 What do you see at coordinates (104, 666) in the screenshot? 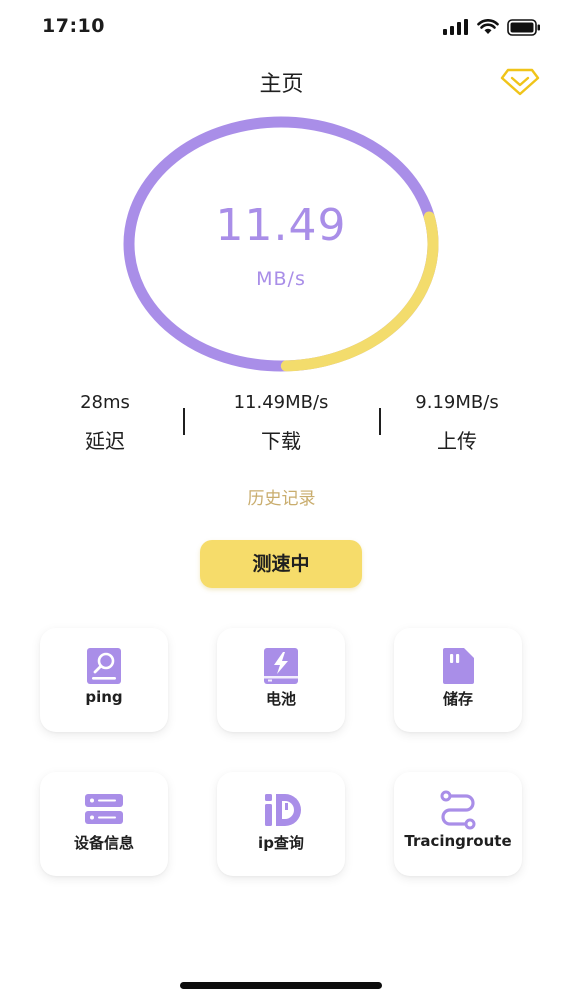
I see `magnifier-doc-icon` at bounding box center [104, 666].